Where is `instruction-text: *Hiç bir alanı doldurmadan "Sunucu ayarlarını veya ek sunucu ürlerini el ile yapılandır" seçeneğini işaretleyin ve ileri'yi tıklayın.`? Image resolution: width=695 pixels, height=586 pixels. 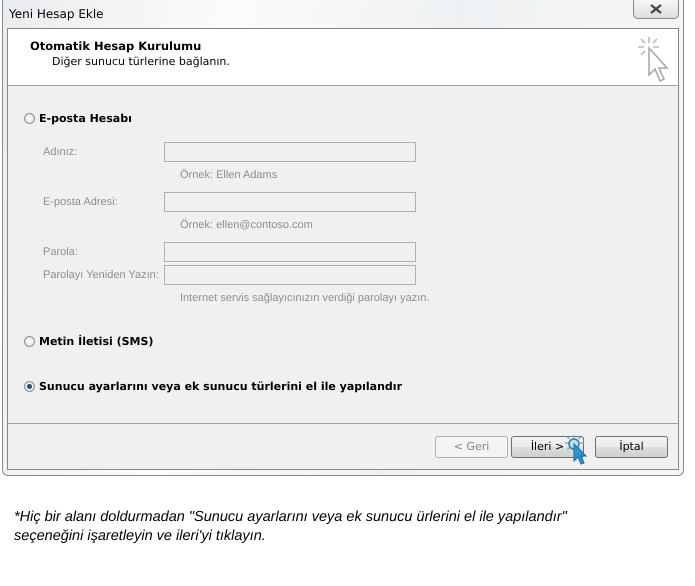 instruction-text: *Hiç bir alanı doldurmadan "Sunucu ayarlarını veya ek sunucu ürlerini el ile yapılandır" seçeneğini işaretleyin ve ileri'yi tıklayın. is located at coordinates (291, 527).